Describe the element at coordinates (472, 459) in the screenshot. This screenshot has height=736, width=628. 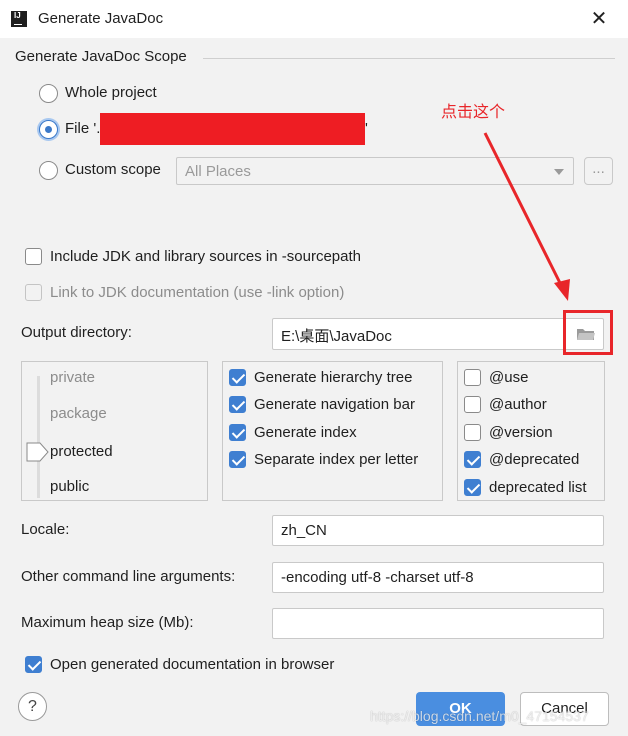
I see `tag-deprecated-checkbox` at that location.